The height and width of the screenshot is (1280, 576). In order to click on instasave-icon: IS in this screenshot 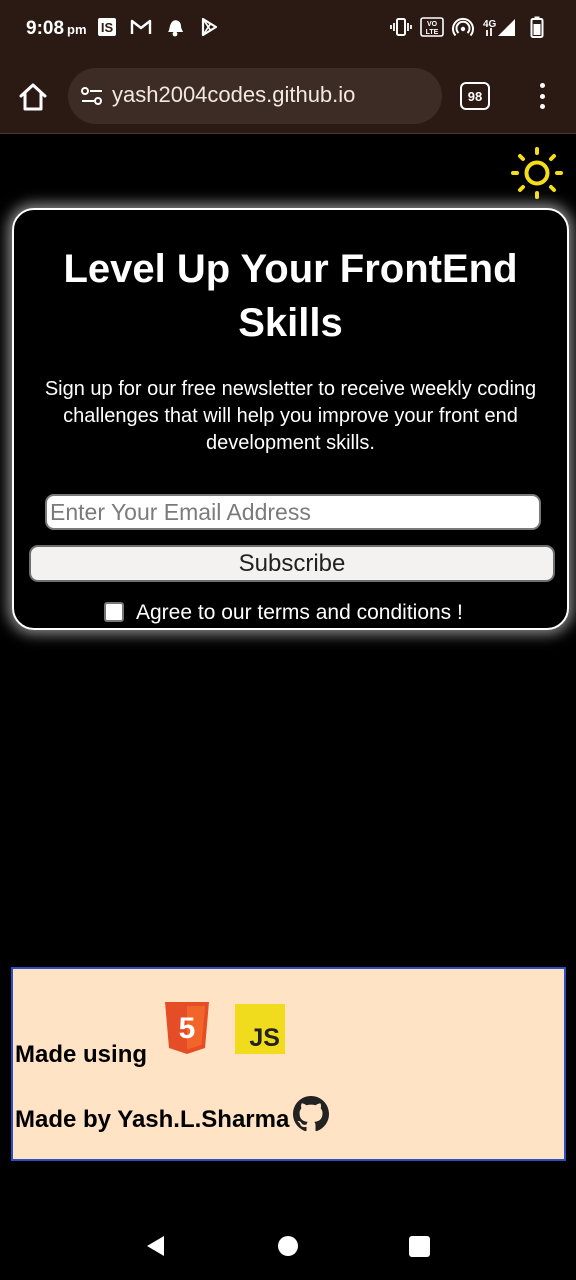, I will do `click(107, 27)`.